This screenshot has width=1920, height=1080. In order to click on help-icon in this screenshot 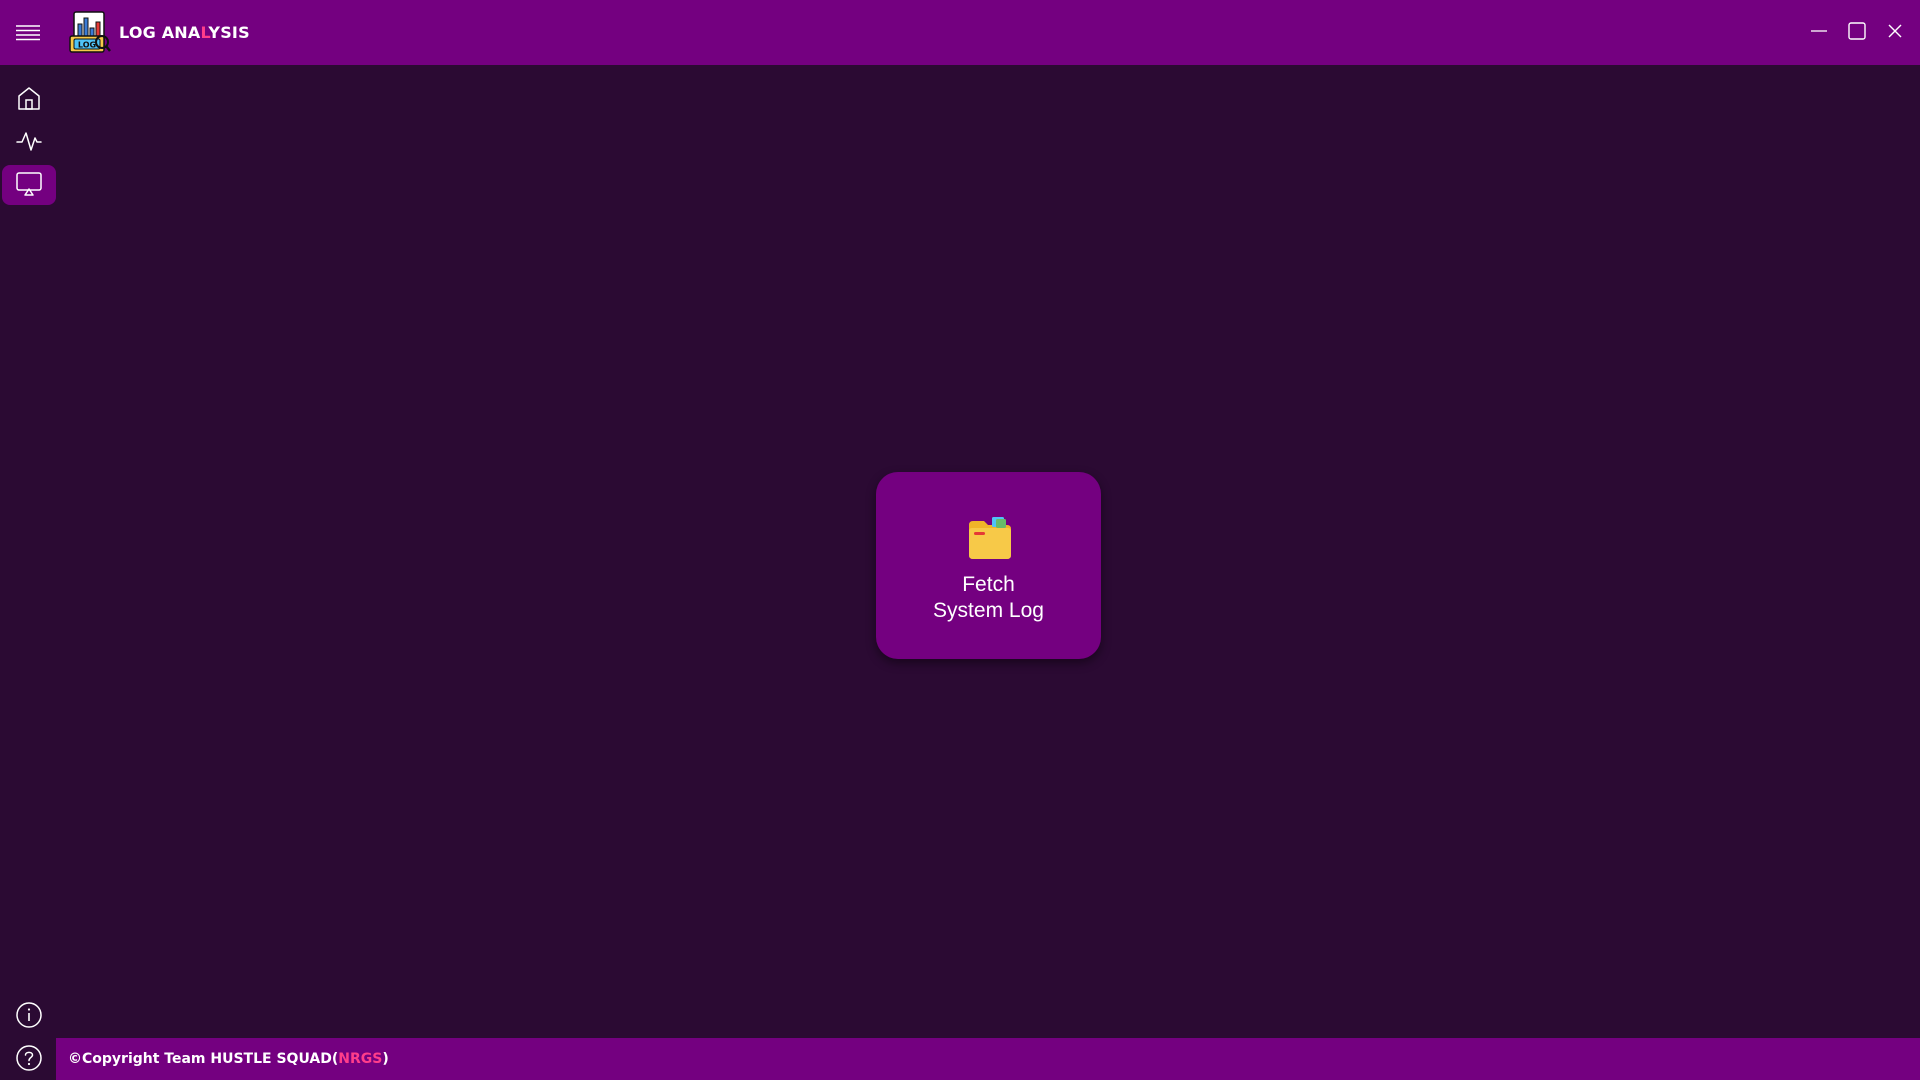, I will do `click(29, 1060)`.